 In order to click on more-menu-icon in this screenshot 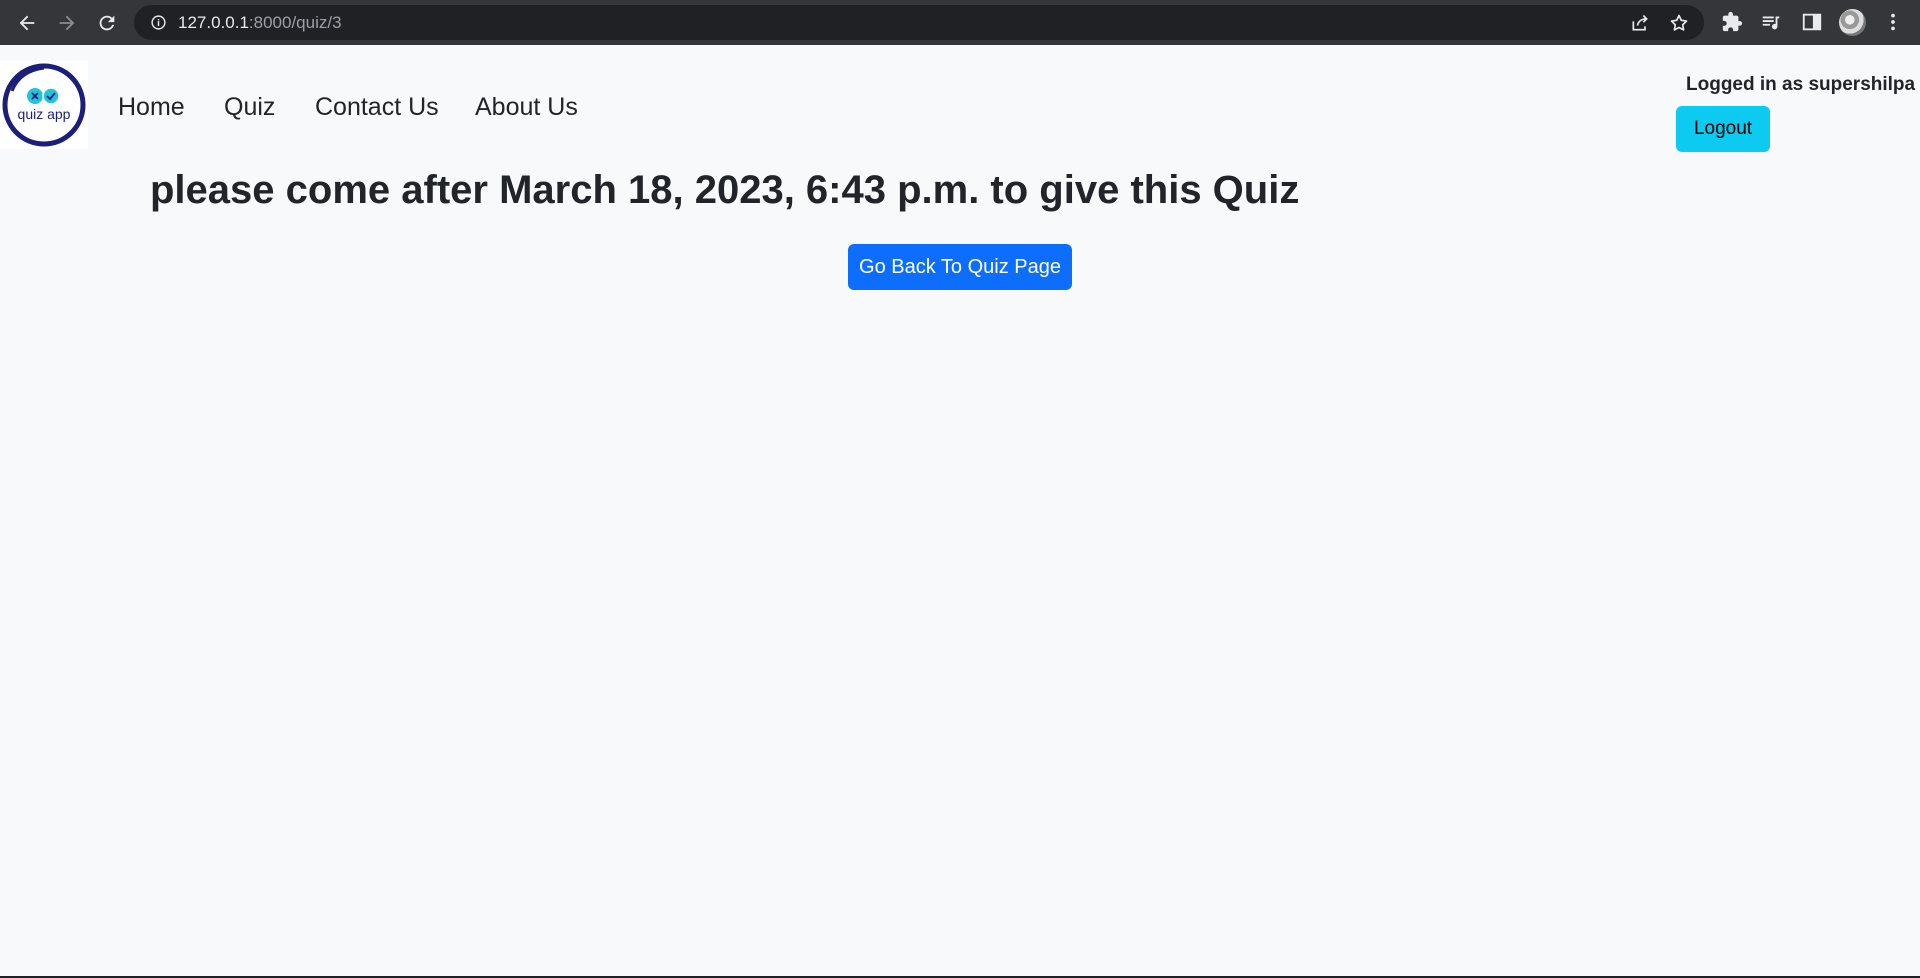, I will do `click(1893, 22)`.